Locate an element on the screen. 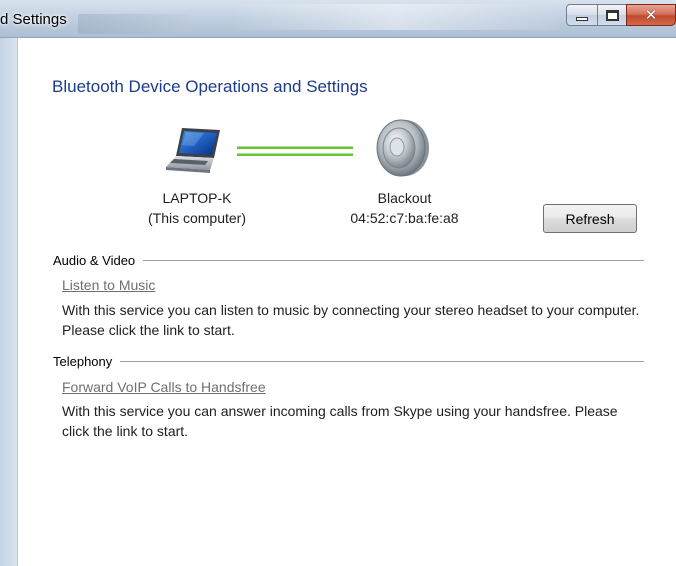 The image size is (676, 566). close-icon: ✕ is located at coordinates (651, 14).